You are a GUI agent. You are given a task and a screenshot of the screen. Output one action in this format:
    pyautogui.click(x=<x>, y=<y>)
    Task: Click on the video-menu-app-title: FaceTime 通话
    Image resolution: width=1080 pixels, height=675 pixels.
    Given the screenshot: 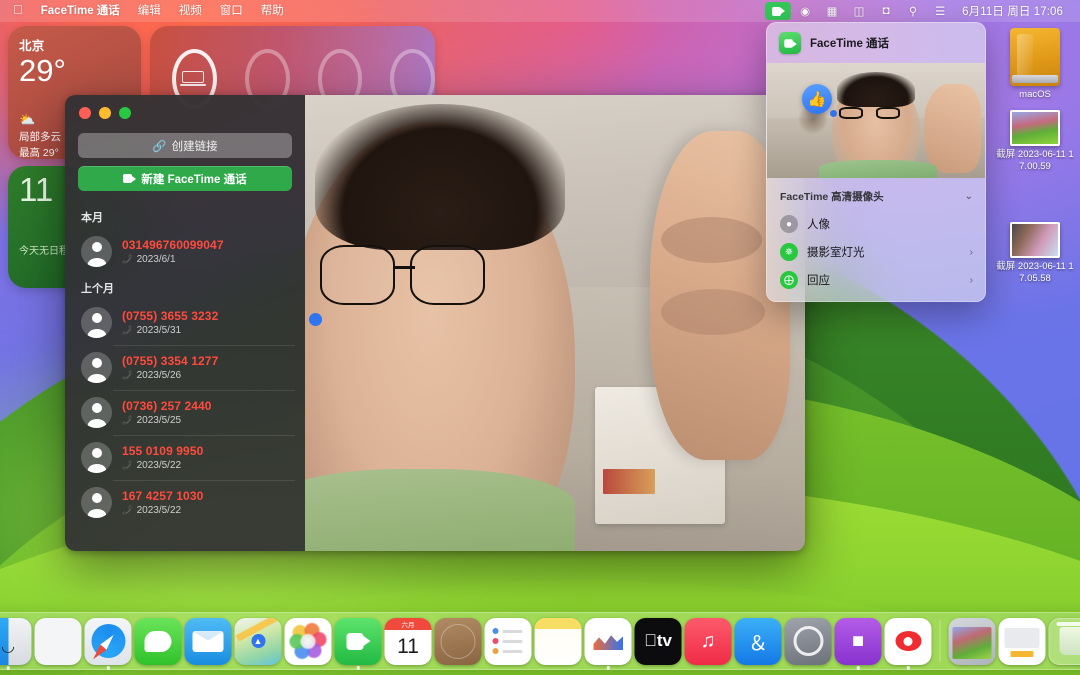 What is the action you would take?
    pyautogui.click(x=850, y=44)
    